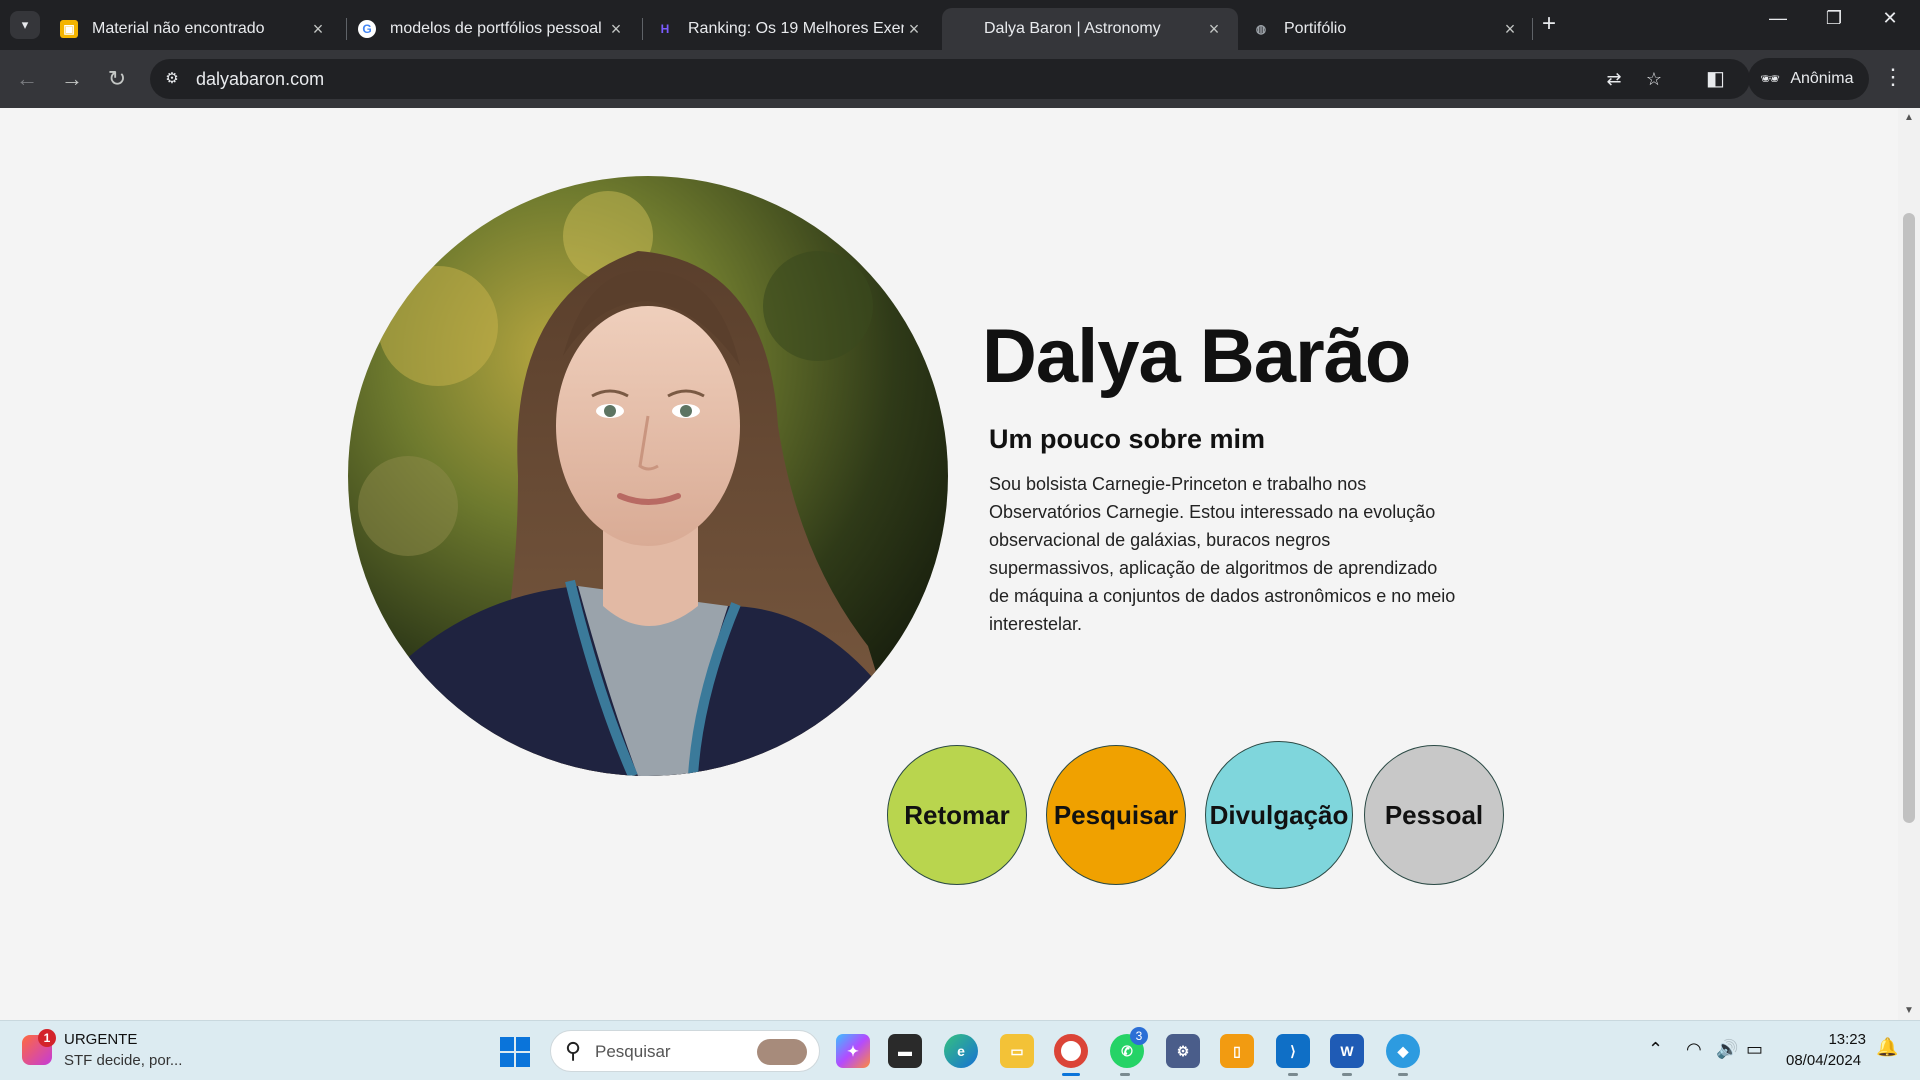 This screenshot has width=1920, height=1080. I want to click on clock-date: 08/04/2024, so click(1823, 1060).